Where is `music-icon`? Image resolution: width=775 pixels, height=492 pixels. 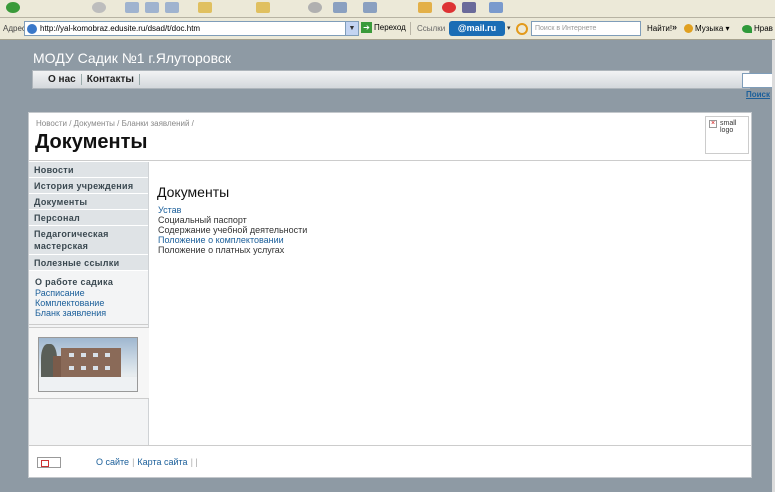
music-icon is located at coordinates (688, 28).